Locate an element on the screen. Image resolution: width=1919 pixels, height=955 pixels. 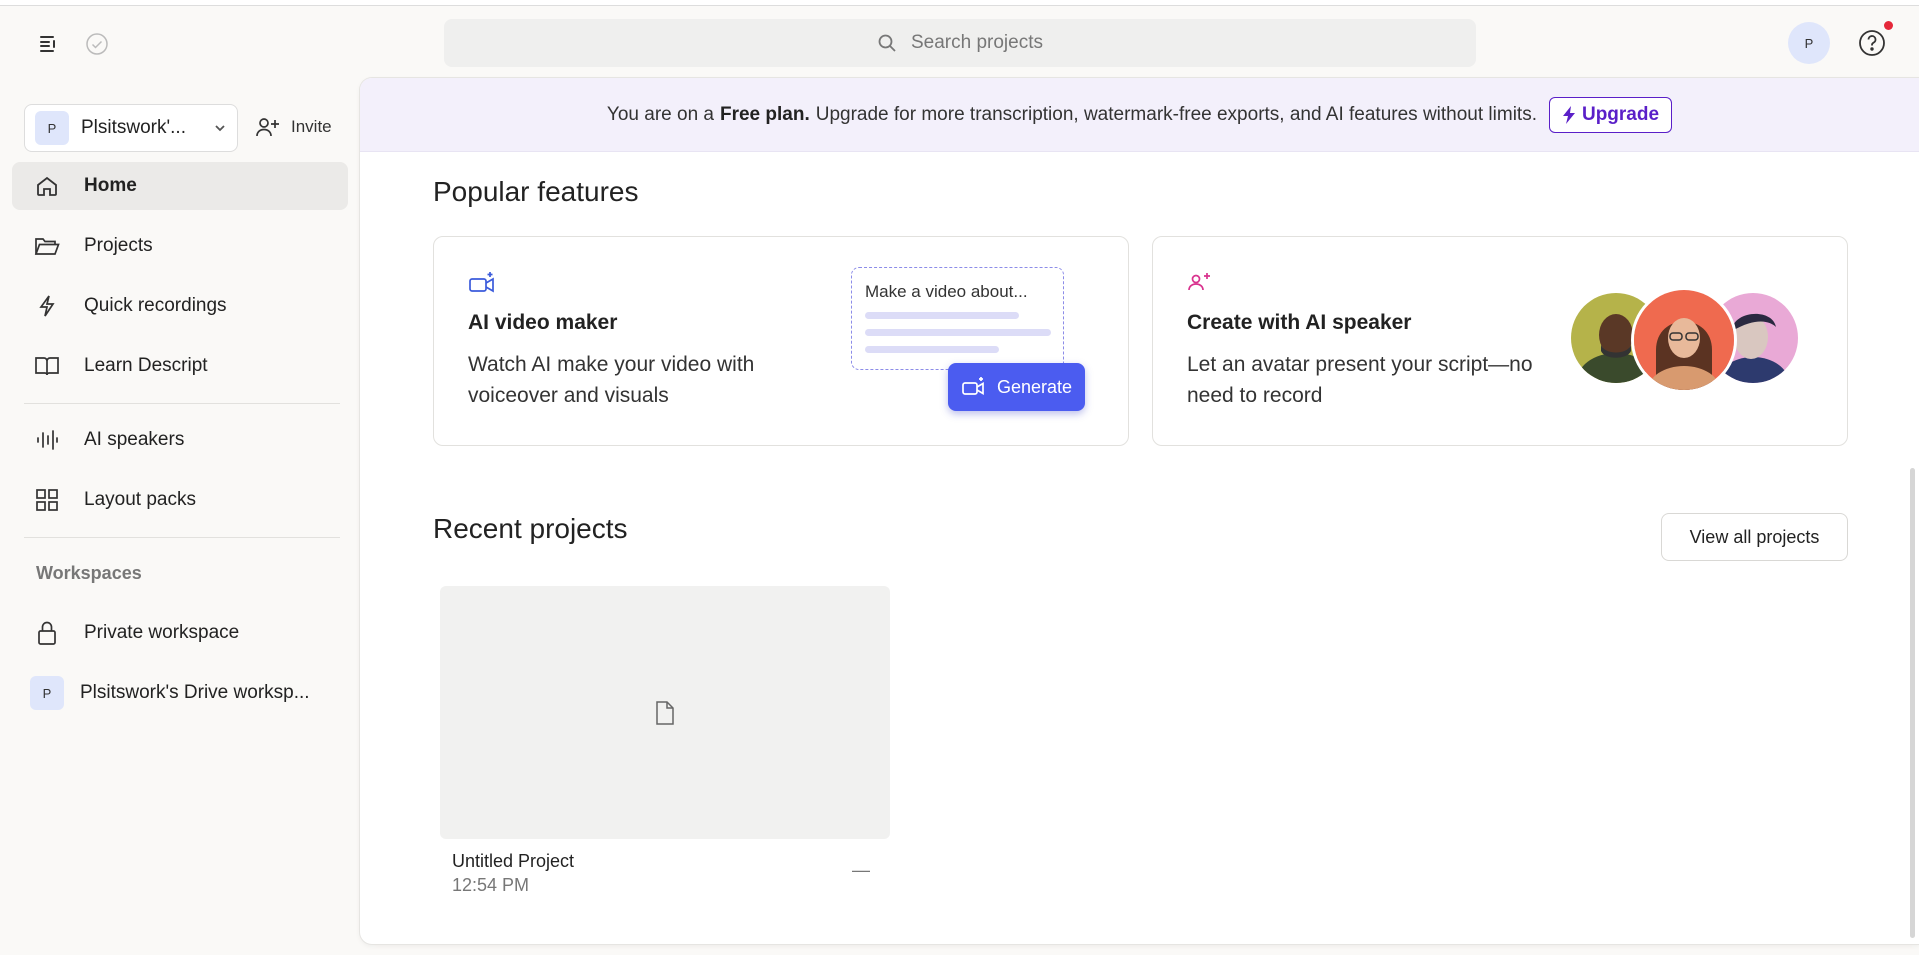
sidebar-item-learn-descript: Learn Descript is located at coordinates (180, 366).